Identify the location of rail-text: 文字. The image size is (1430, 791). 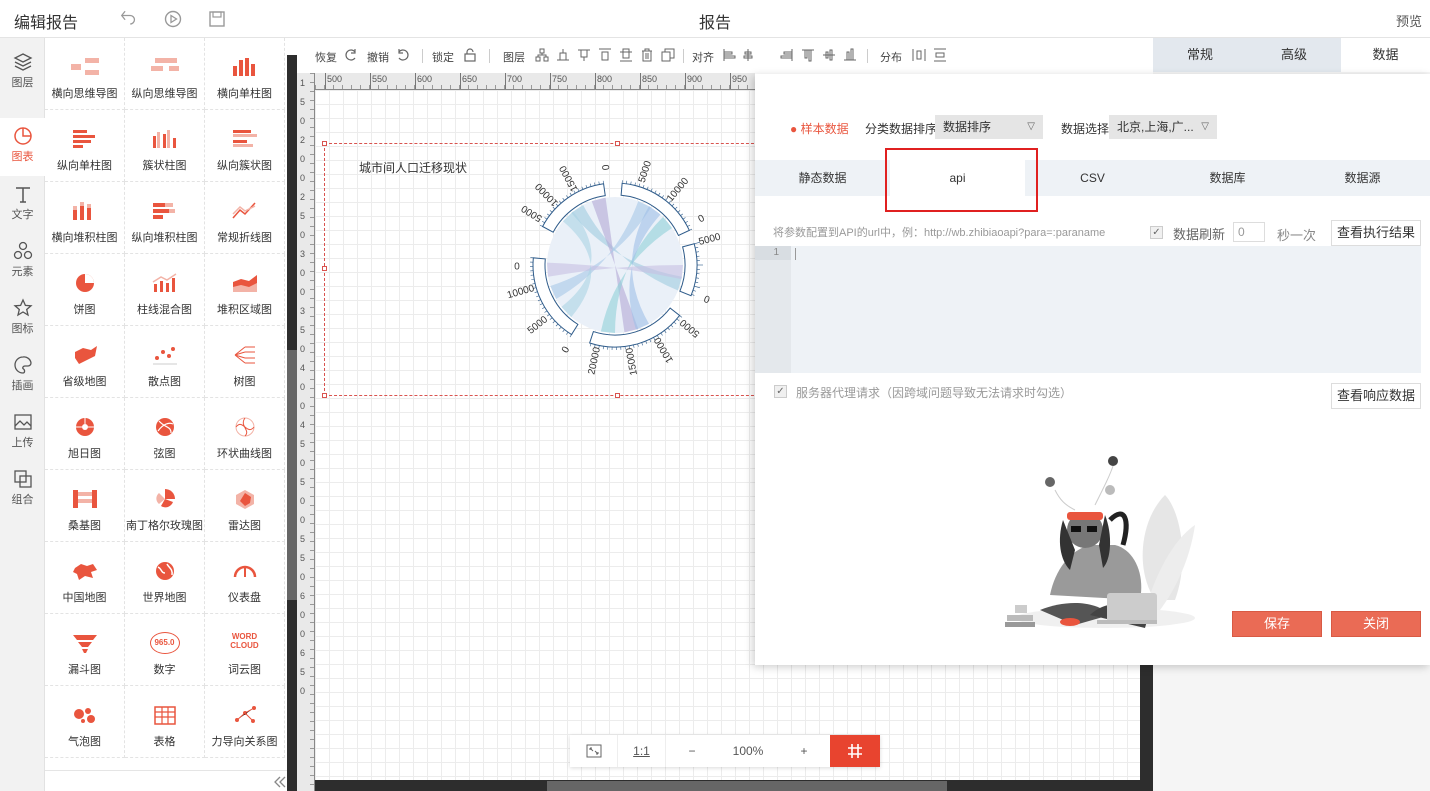
(22, 204).